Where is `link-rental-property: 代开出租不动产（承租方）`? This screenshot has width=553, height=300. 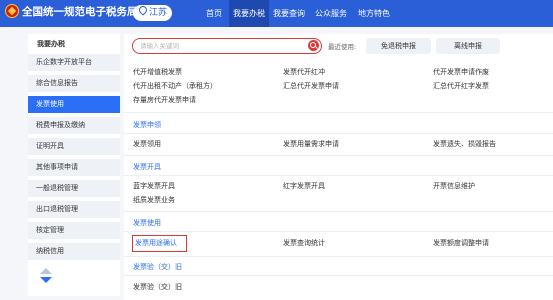
link-rental-property: 代开出租不动产（承租方） is located at coordinates (175, 86).